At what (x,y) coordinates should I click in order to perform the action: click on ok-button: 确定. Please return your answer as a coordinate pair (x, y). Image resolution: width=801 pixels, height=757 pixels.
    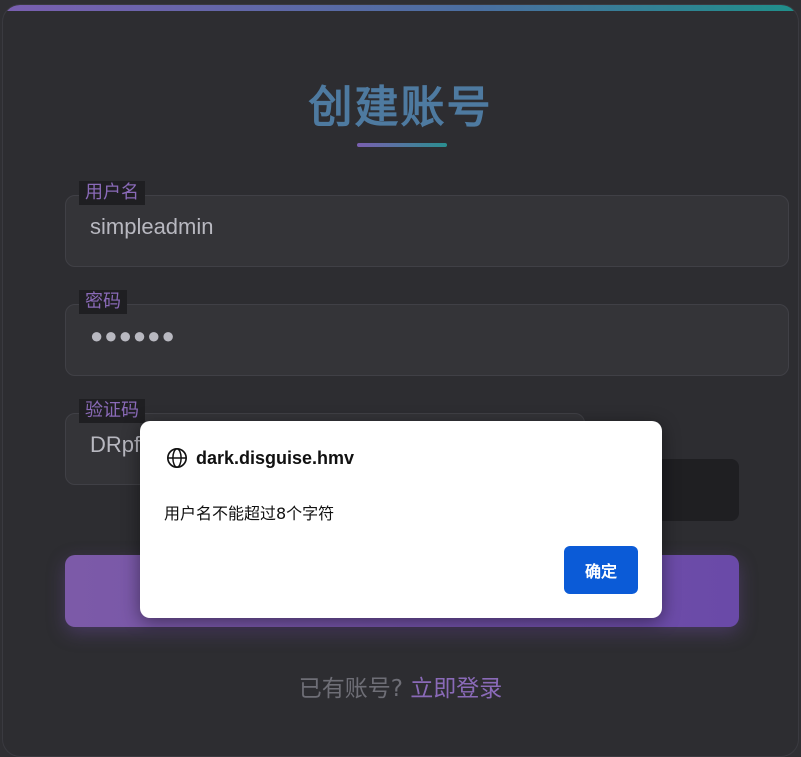
    Looking at the image, I should click on (601, 570).